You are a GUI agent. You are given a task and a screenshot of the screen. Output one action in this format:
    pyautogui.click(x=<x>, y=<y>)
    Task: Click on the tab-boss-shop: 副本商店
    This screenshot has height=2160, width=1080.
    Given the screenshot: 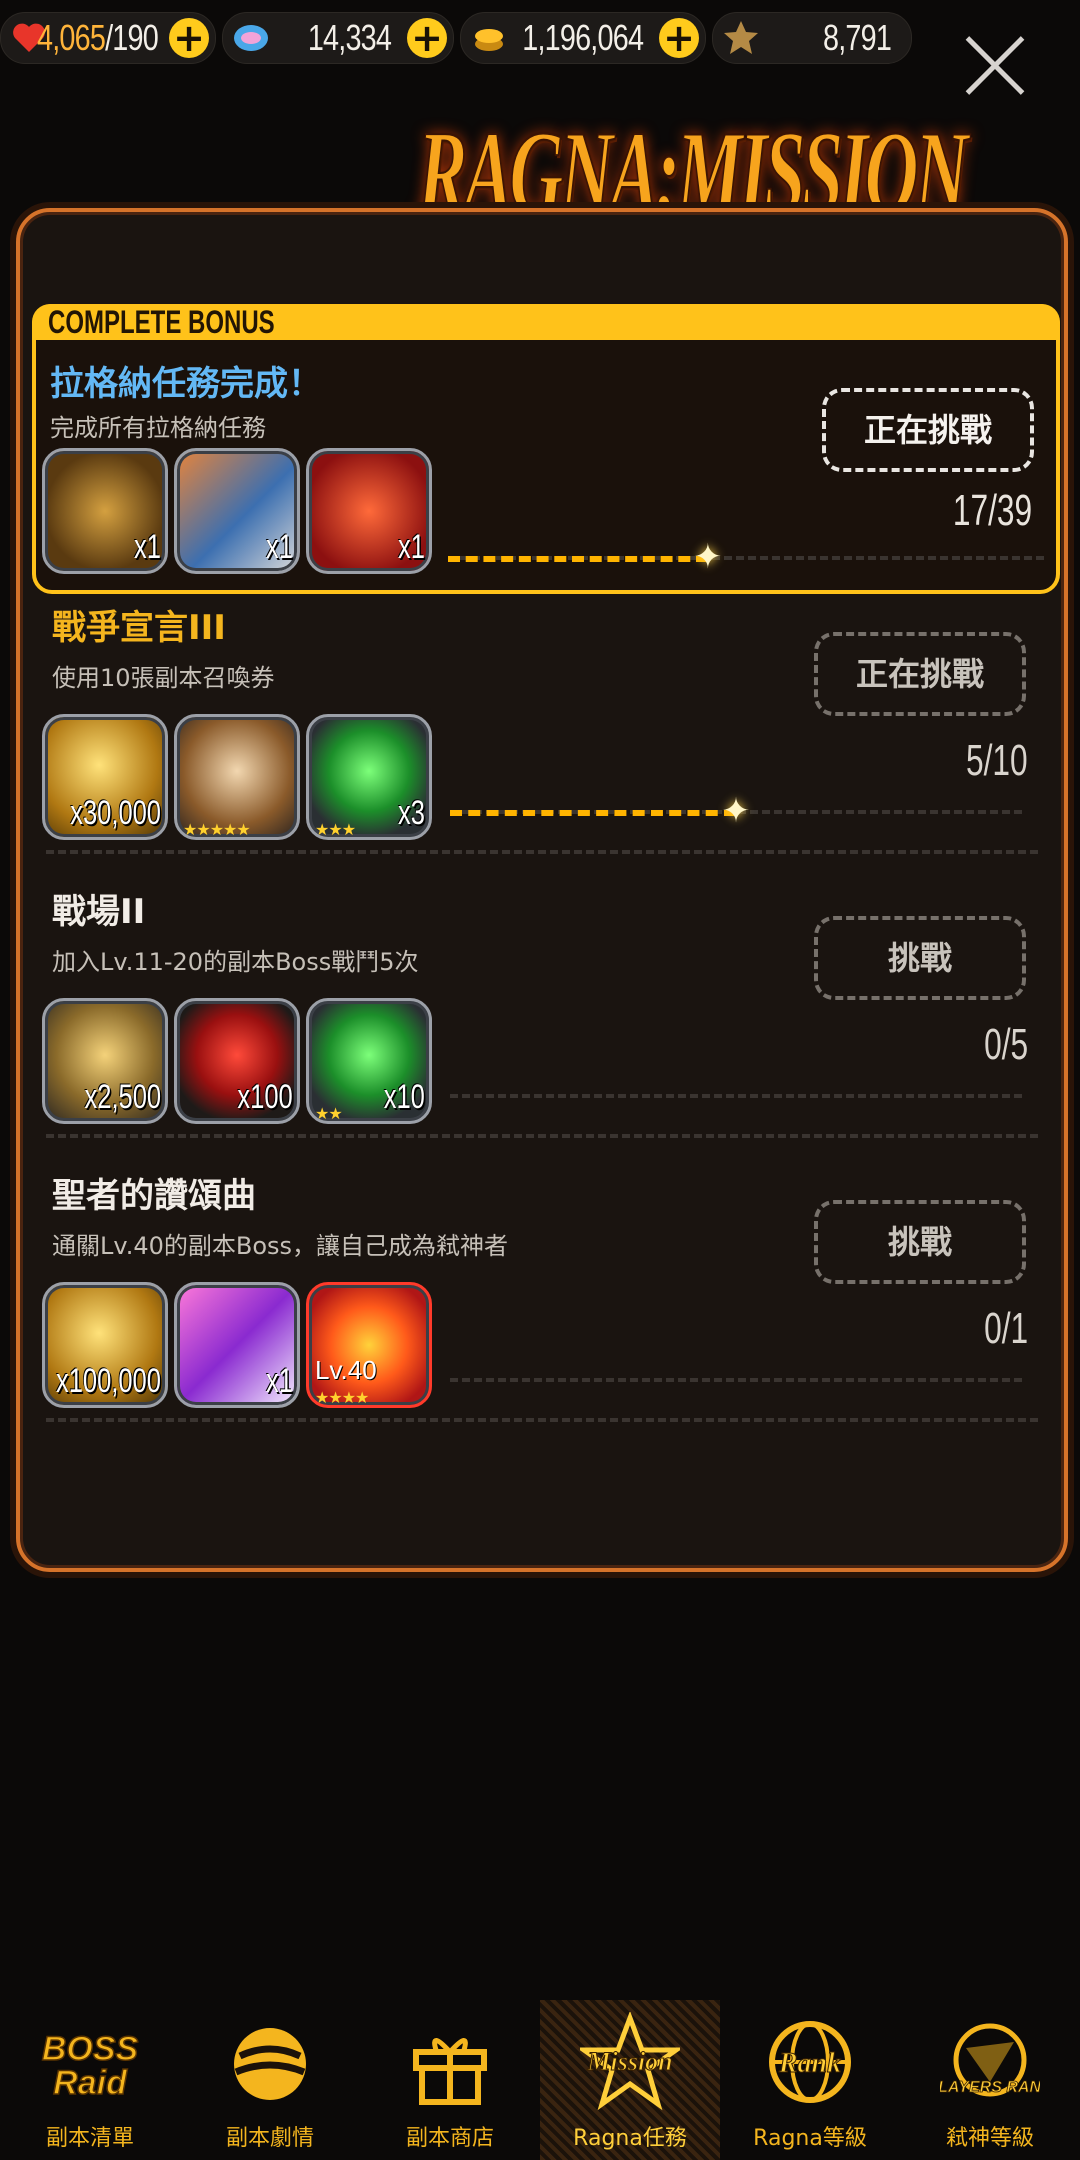 What is the action you would take?
    pyautogui.click(x=450, y=2080)
    